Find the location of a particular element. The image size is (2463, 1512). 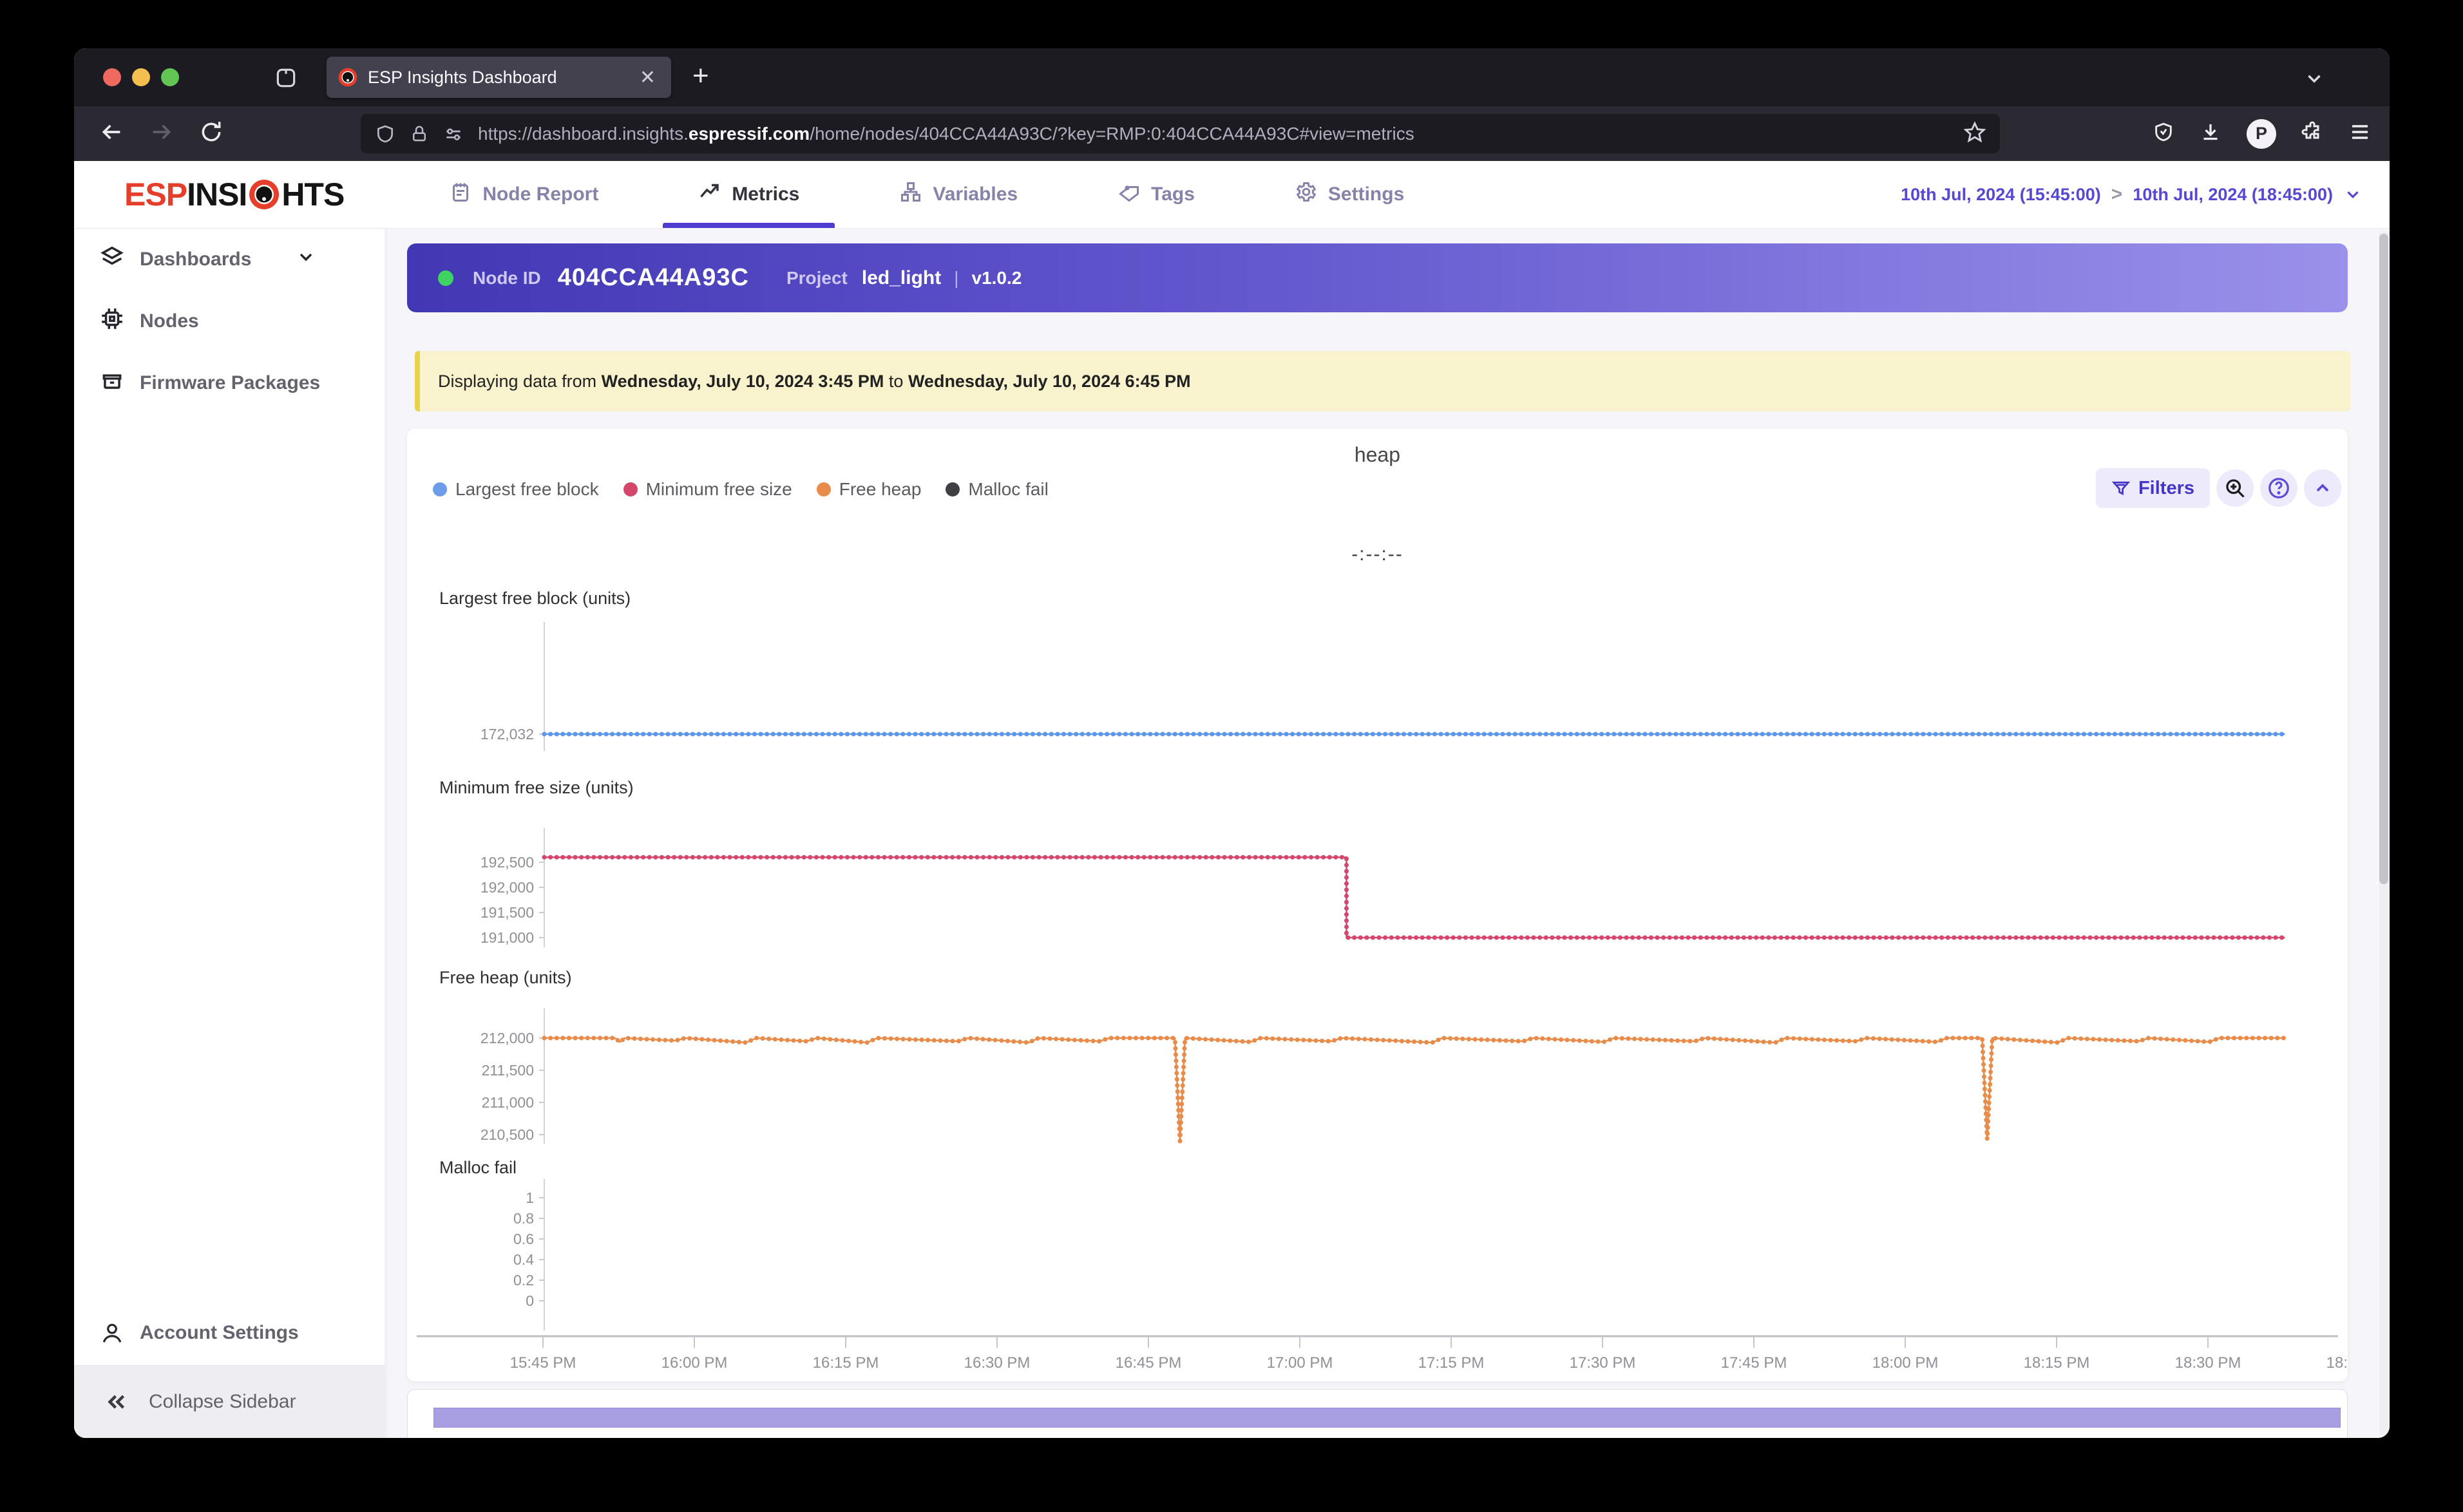

firefox-view-icon is located at coordinates (286, 79).